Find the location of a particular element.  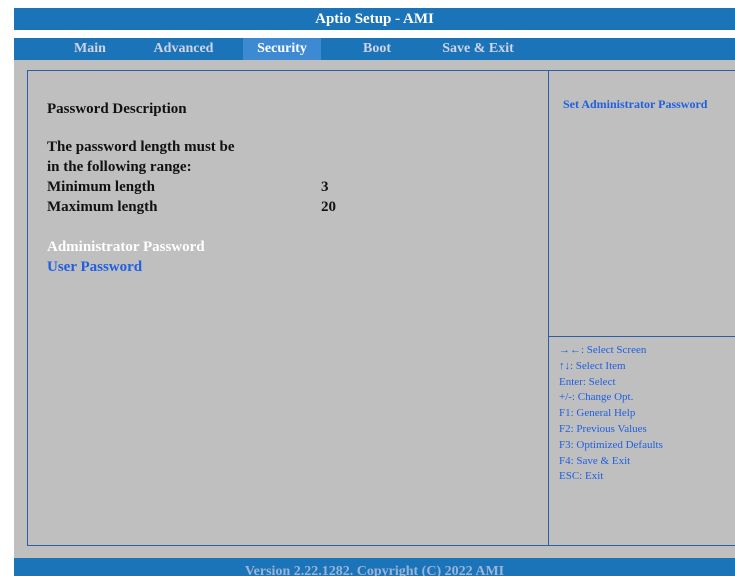

key-help-item: F2: Previous Values is located at coordinates (603, 428).